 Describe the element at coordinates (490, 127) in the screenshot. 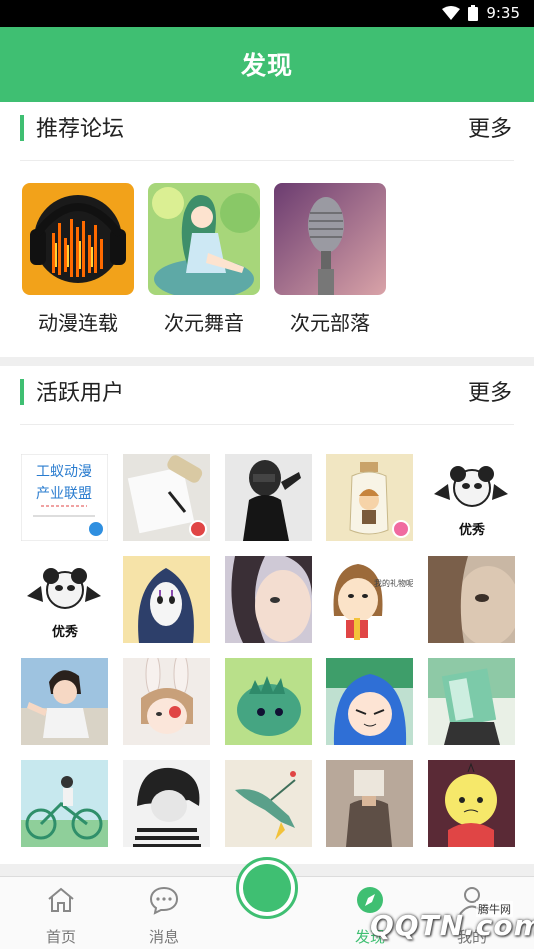

I see `more-forums-link: 更多` at that location.